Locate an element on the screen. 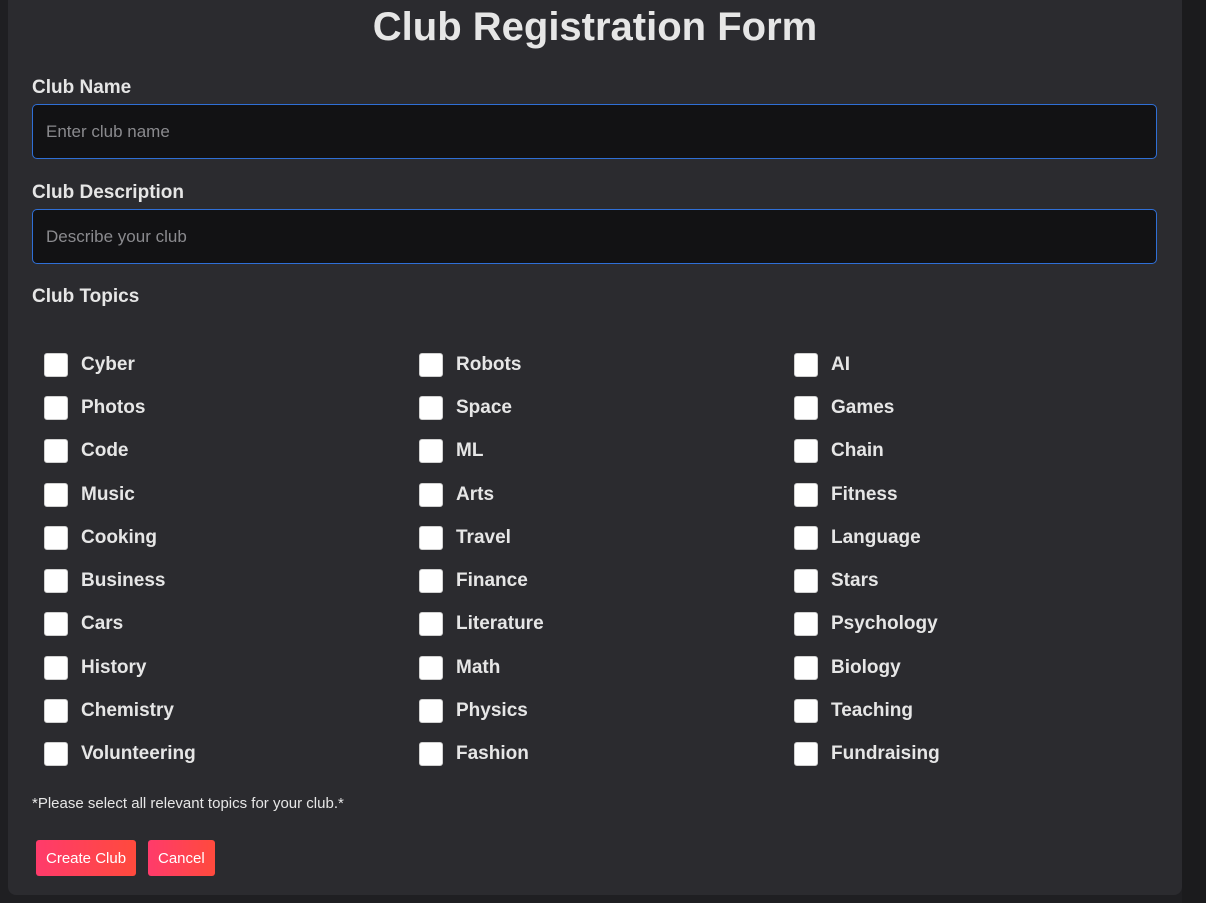 This screenshot has width=1206, height=903. topic-label: ML is located at coordinates (469, 451).